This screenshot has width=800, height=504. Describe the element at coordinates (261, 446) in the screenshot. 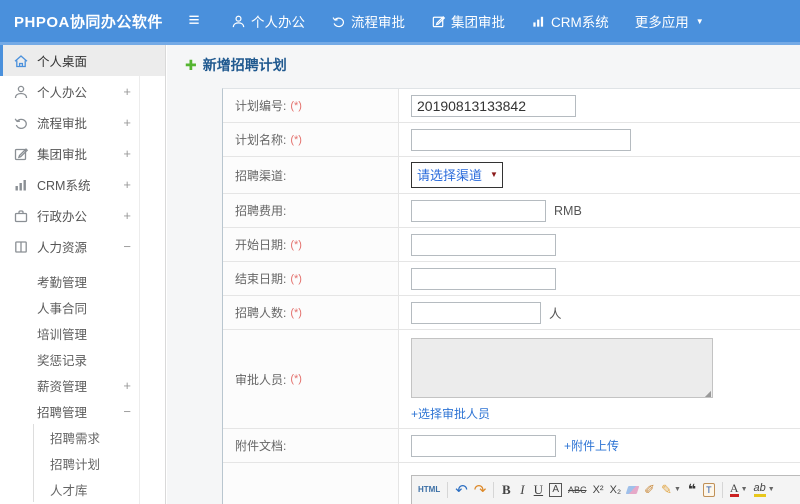

I see `field-label: 附件文档:` at that location.